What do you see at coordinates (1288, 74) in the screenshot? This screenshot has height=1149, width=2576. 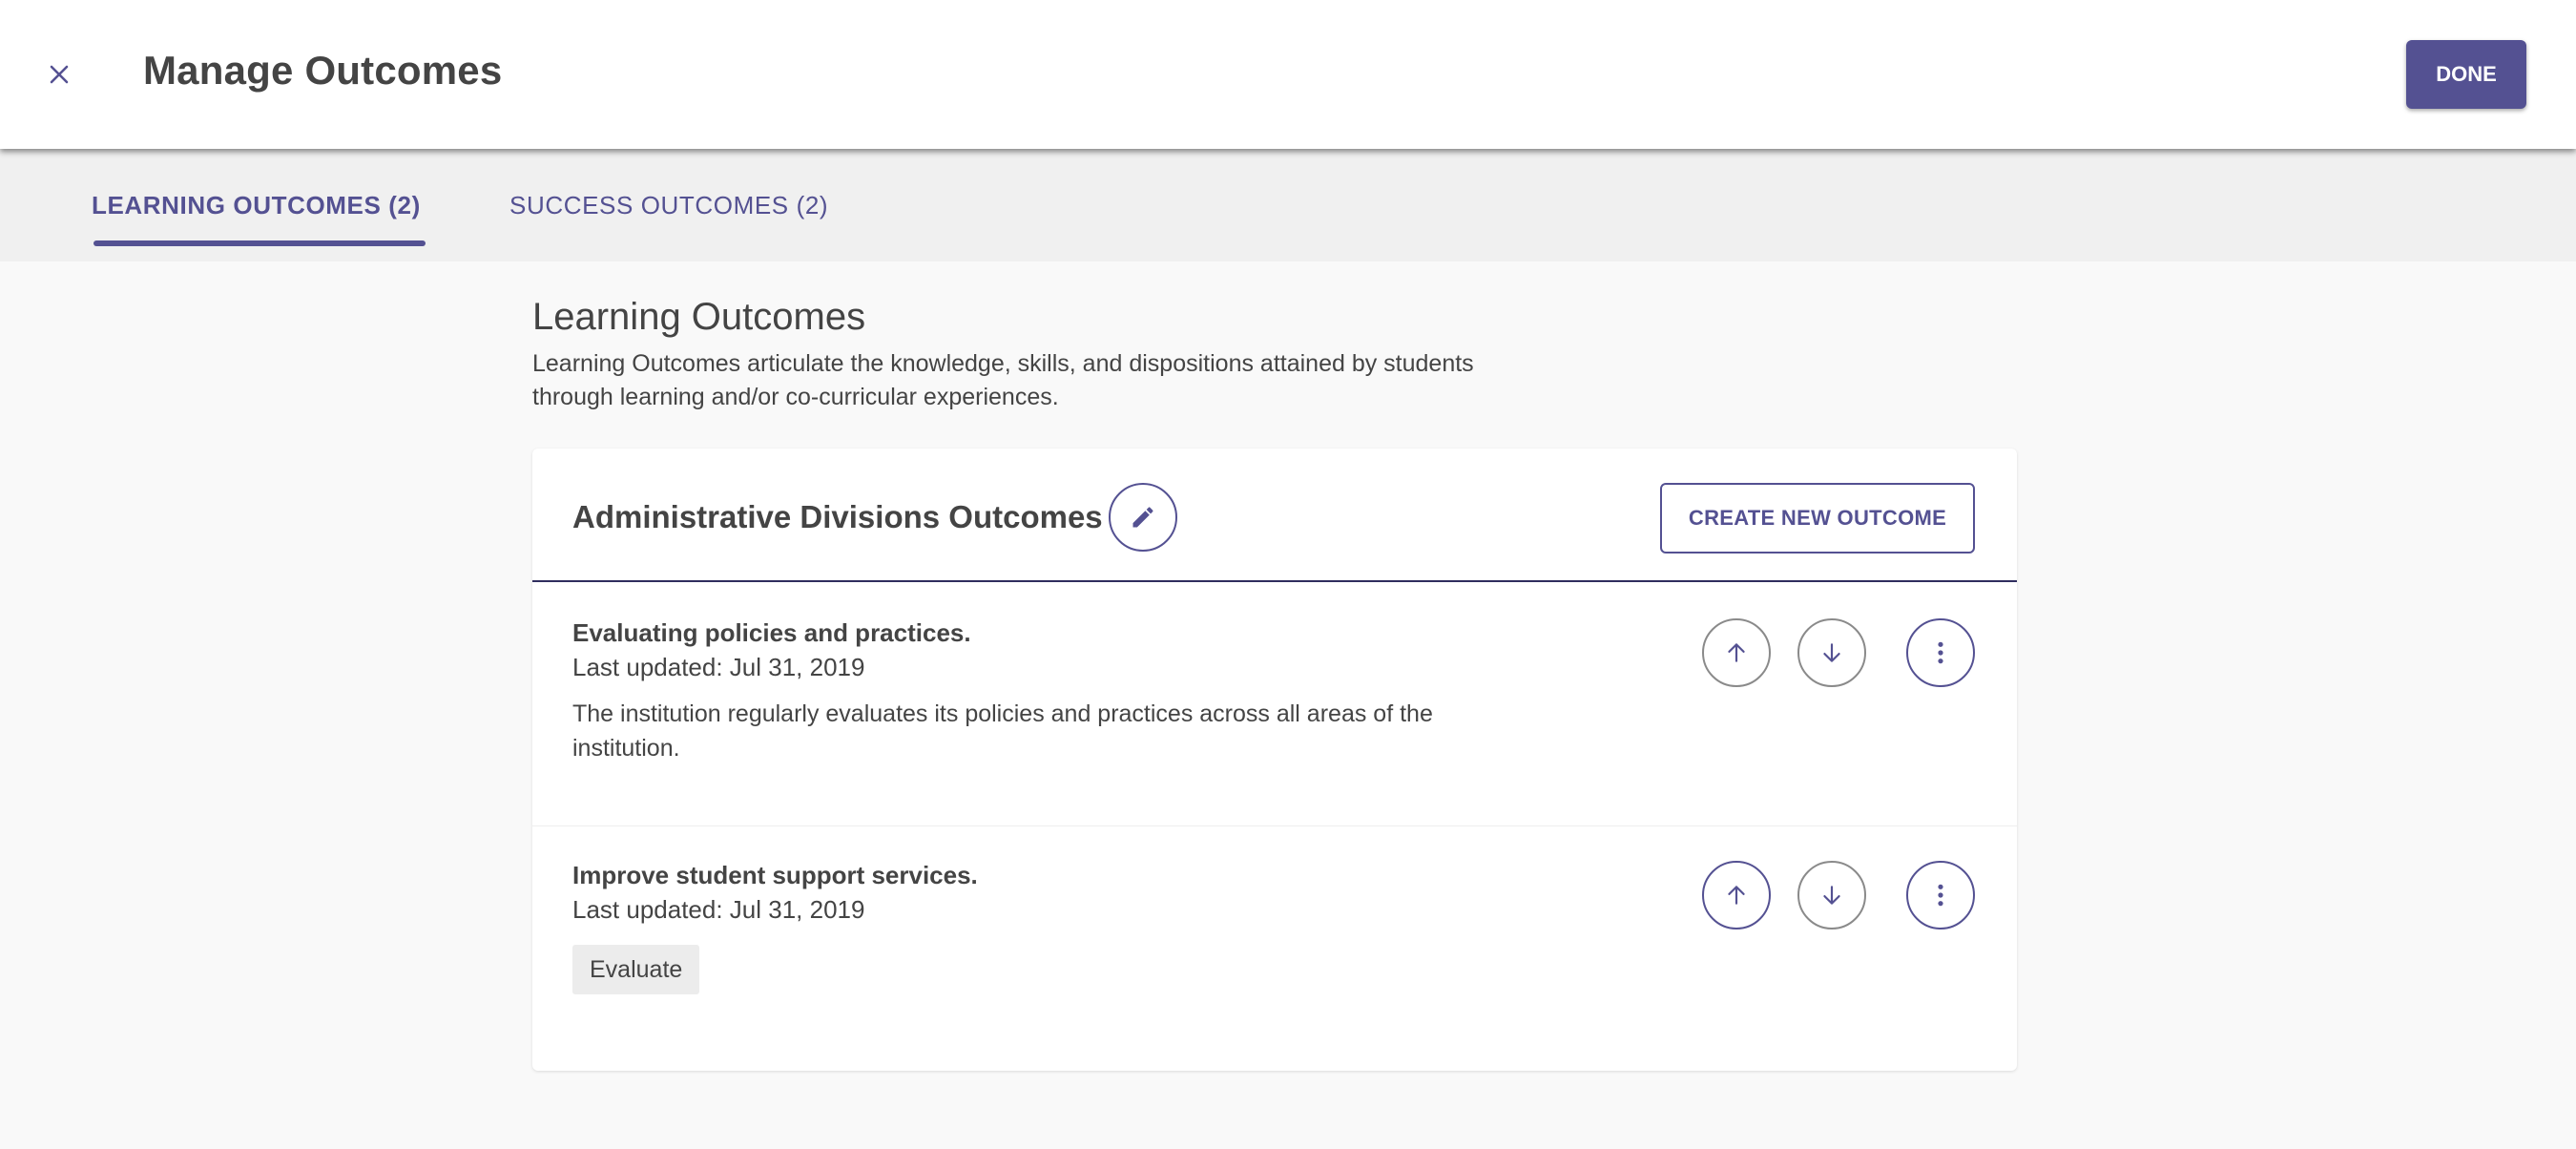 I see `top-bar: Manage Outcomes DONE` at bounding box center [1288, 74].